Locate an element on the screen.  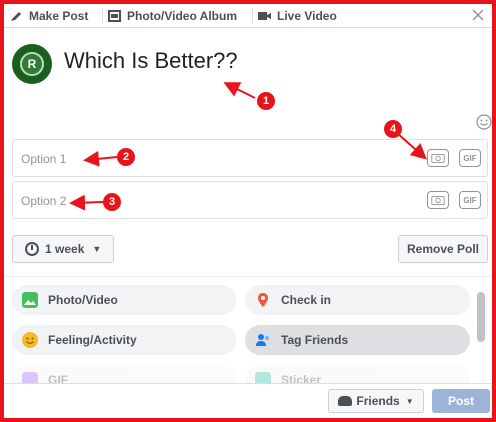
live-video-icon is located at coordinates (264, 15).